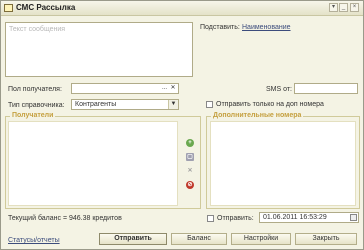  What do you see at coordinates (279, 89) in the screenshot?
I see `sms-from-label: SMS от:` at bounding box center [279, 89].